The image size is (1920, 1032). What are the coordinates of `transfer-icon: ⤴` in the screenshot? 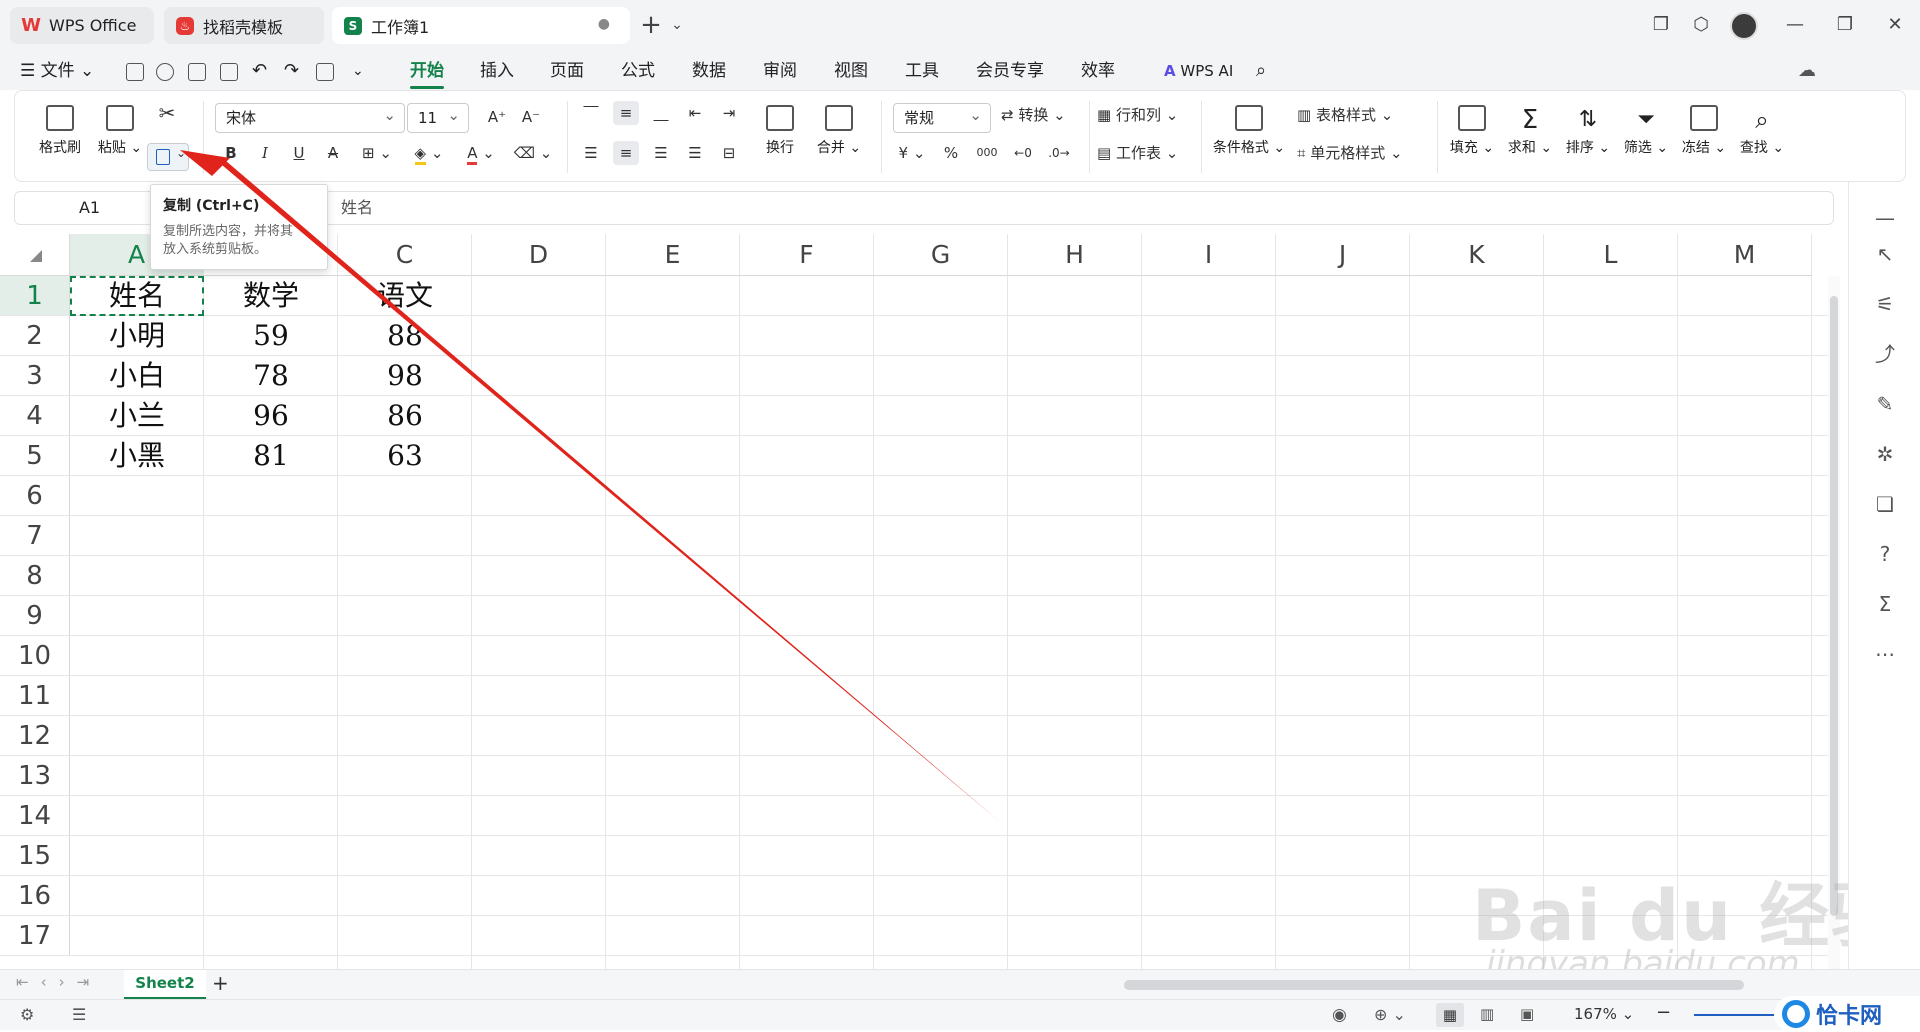 It's located at (1885, 354).